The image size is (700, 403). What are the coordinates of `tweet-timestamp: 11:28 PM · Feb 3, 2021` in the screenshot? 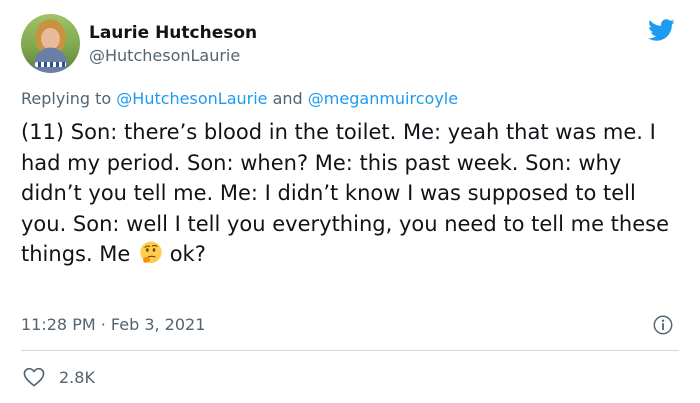 It's located at (113, 324).